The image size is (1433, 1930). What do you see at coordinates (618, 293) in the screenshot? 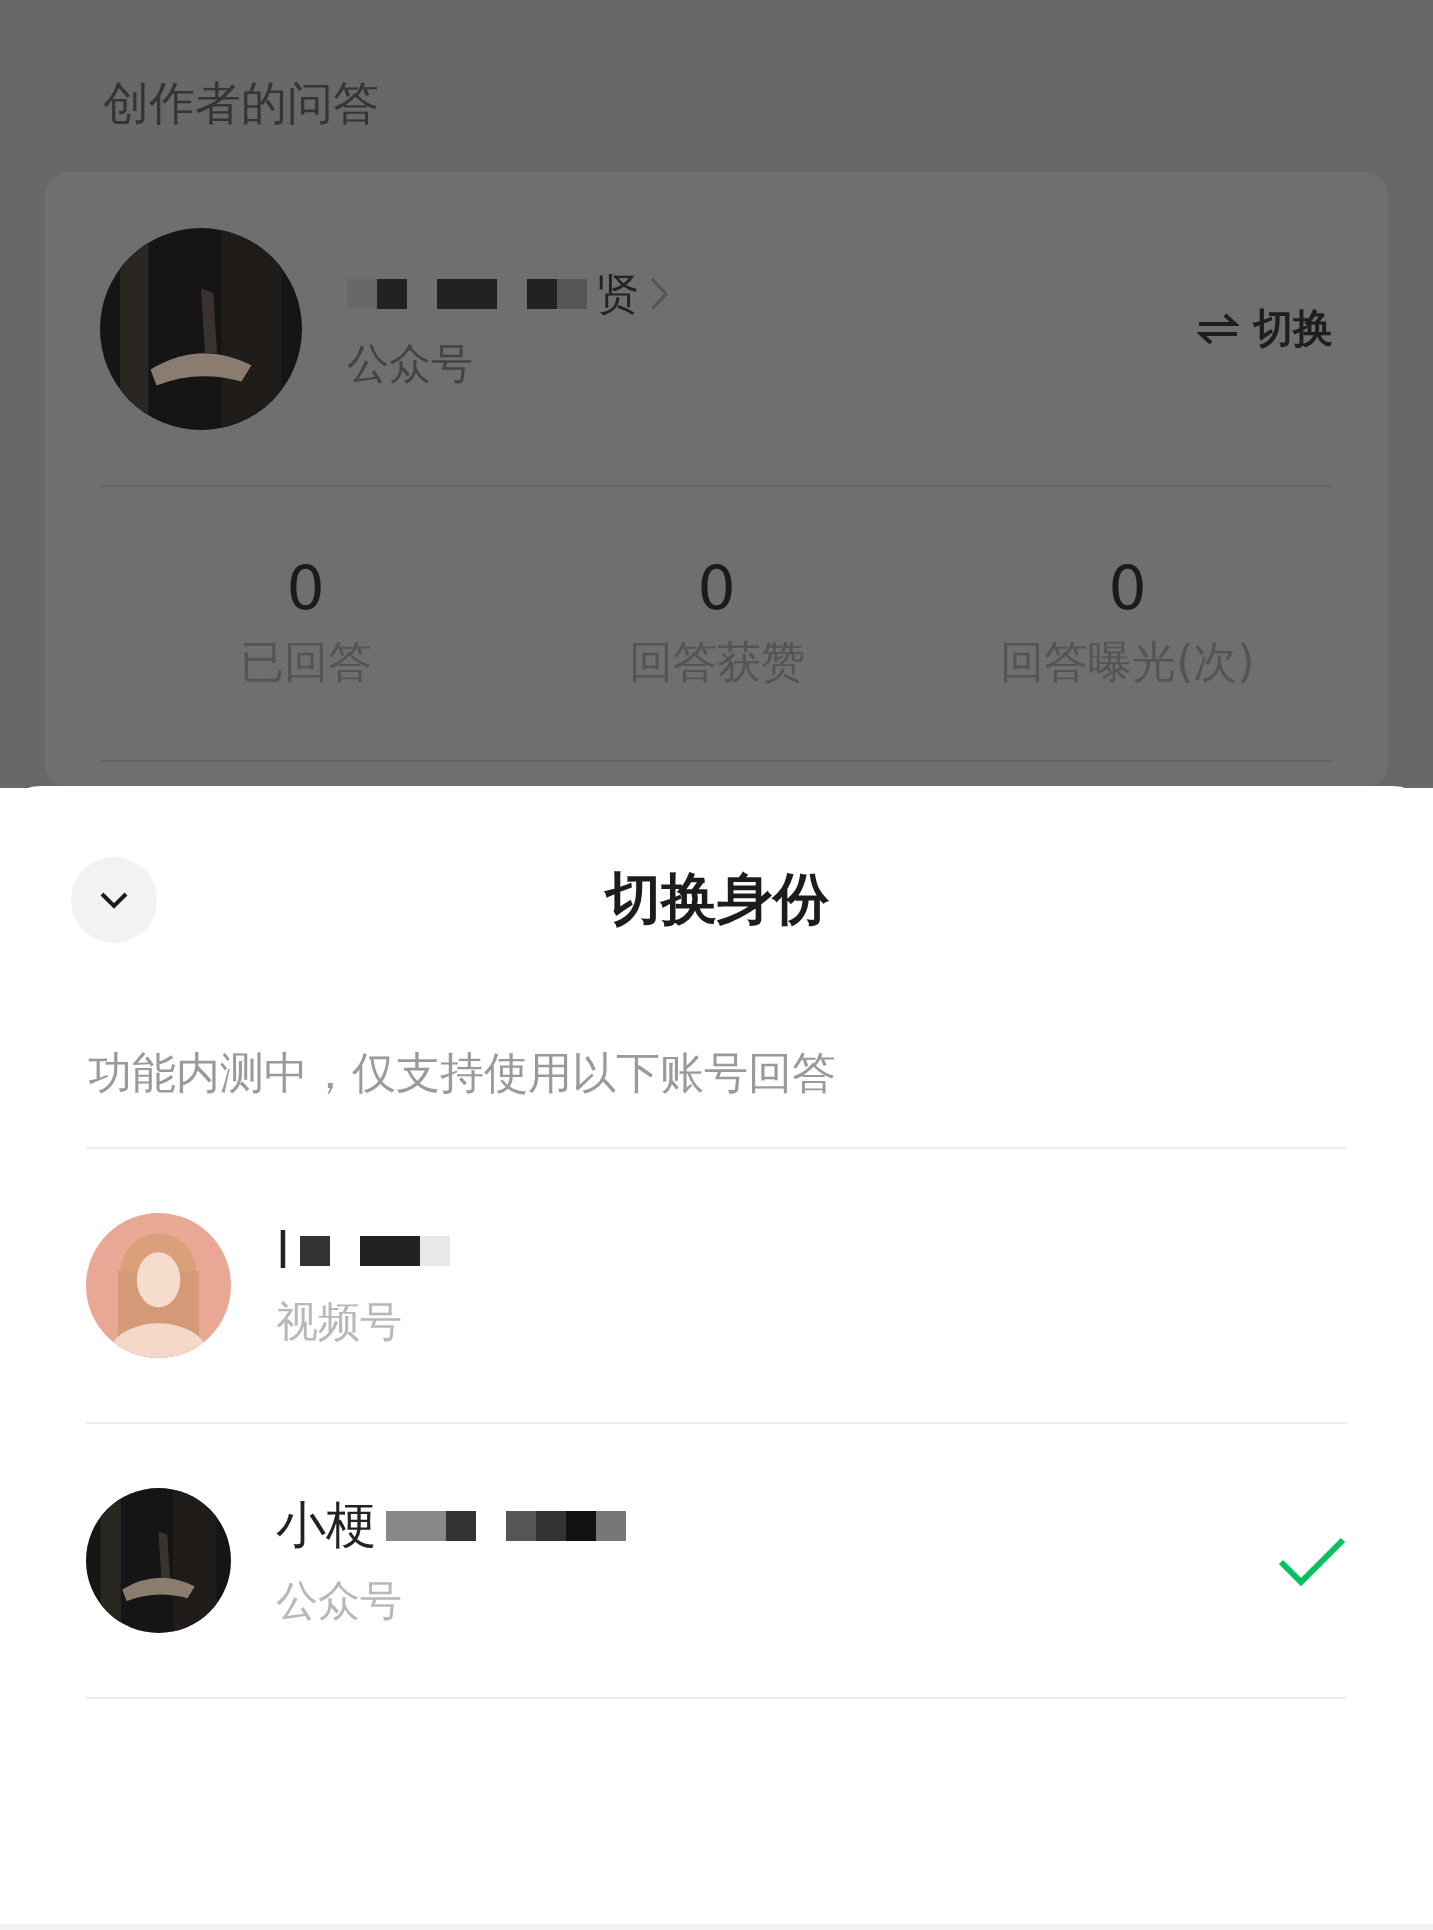
I see `account-name: 贤` at bounding box center [618, 293].